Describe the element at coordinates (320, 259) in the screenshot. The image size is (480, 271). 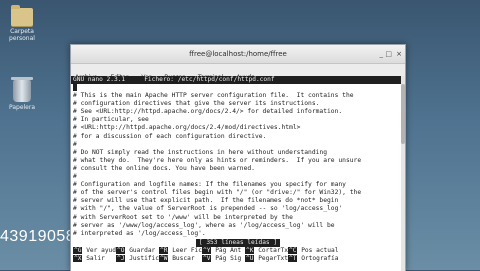
I see `shortcut-label: Ortografía` at that location.